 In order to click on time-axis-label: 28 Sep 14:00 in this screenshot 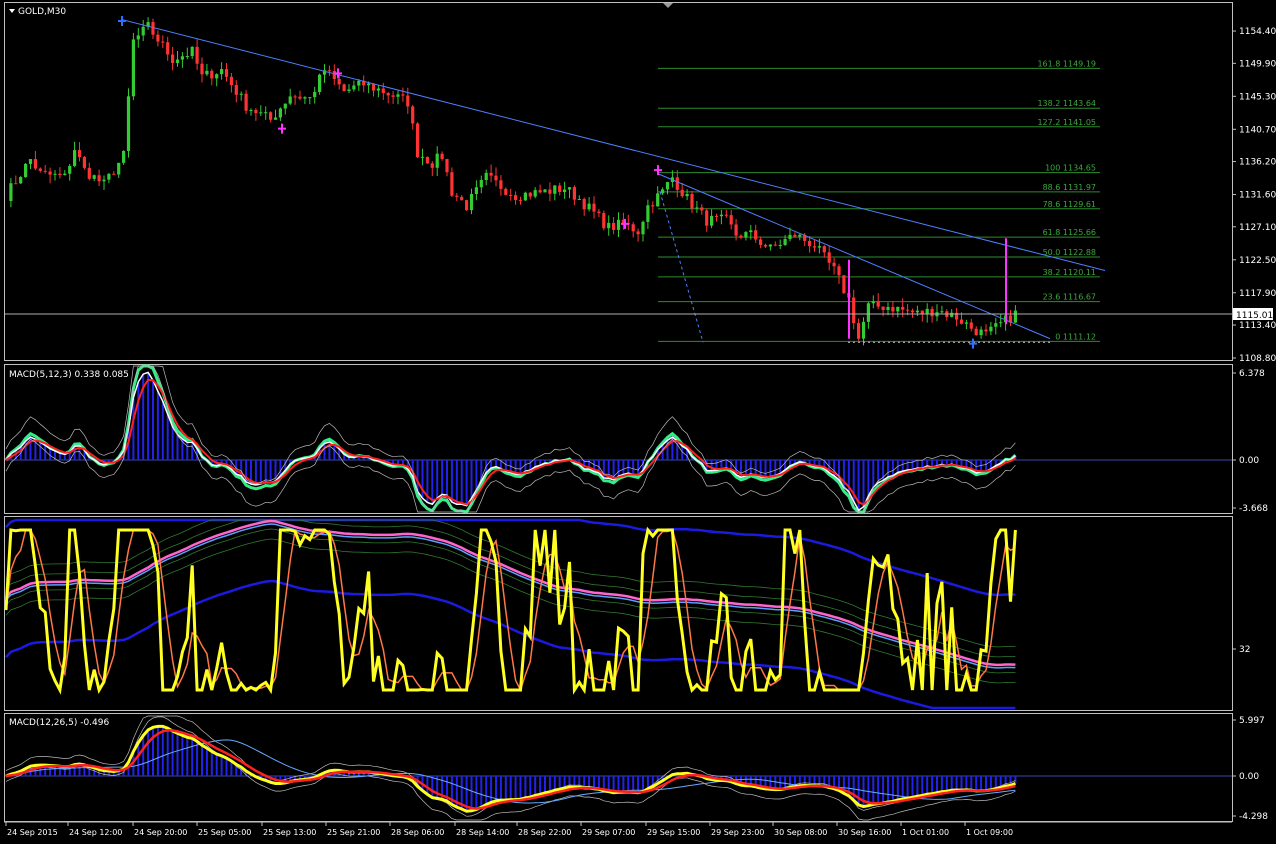, I will do `click(482, 832)`.